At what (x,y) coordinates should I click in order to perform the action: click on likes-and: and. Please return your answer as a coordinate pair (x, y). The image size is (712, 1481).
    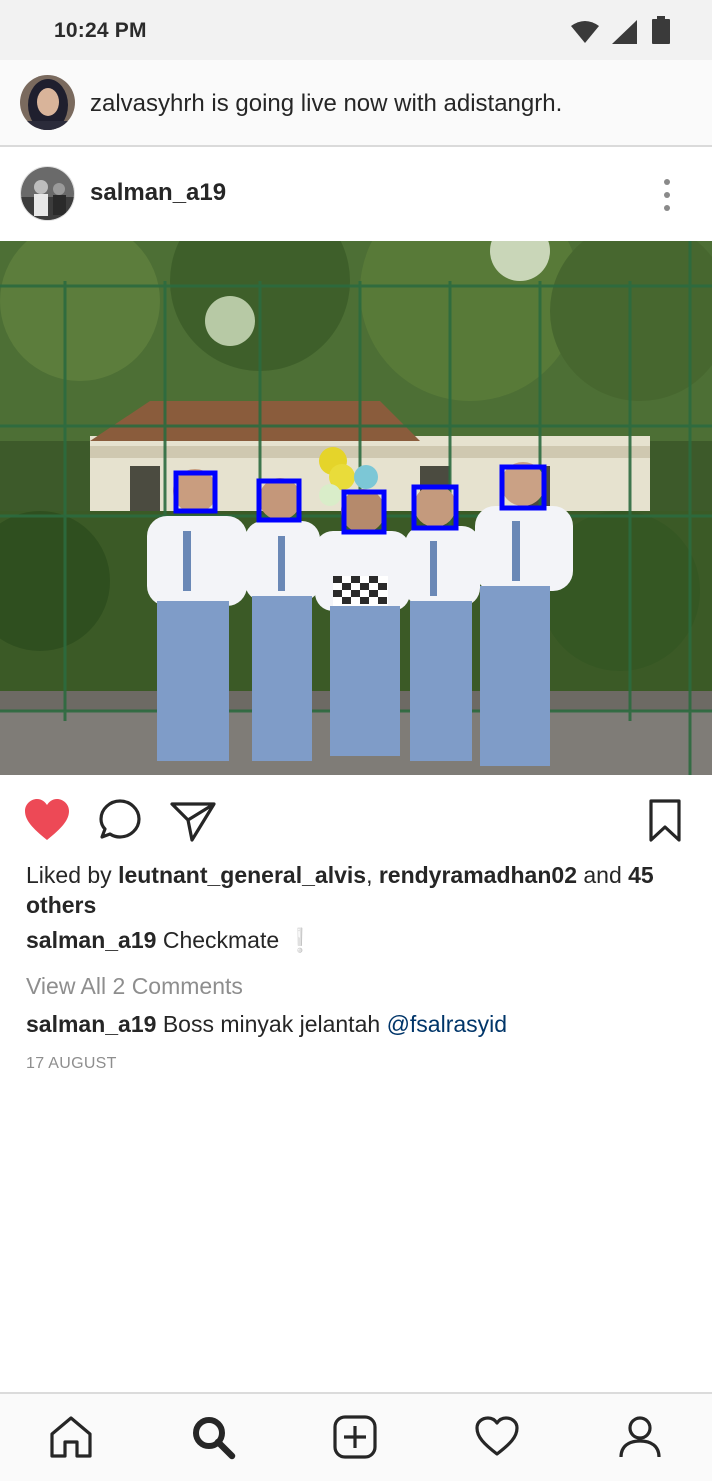
    Looking at the image, I should click on (602, 875).